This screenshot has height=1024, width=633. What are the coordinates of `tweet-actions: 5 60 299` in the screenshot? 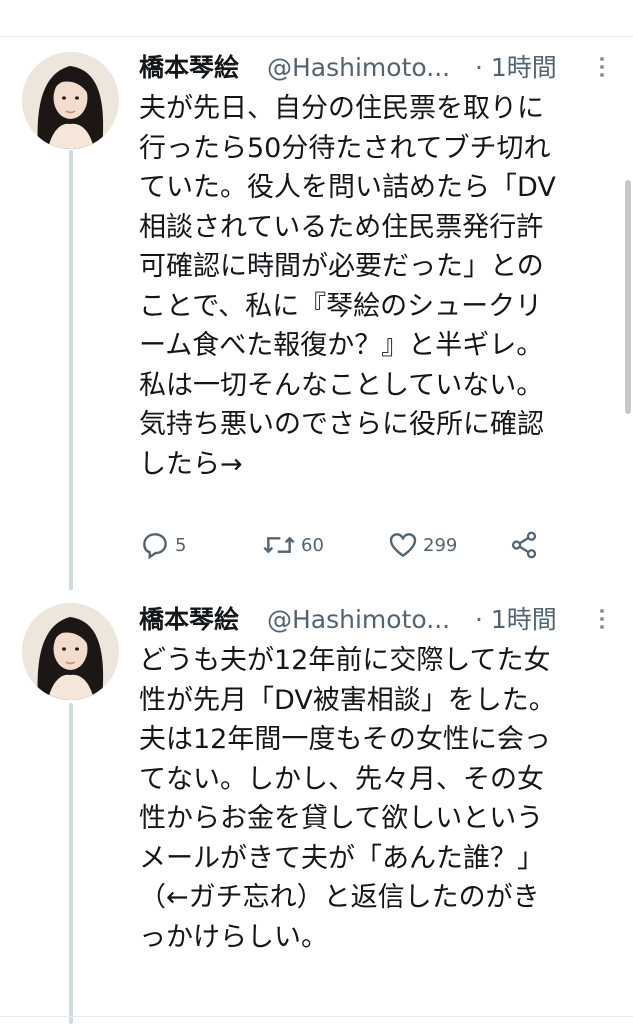 It's located at (349, 545).